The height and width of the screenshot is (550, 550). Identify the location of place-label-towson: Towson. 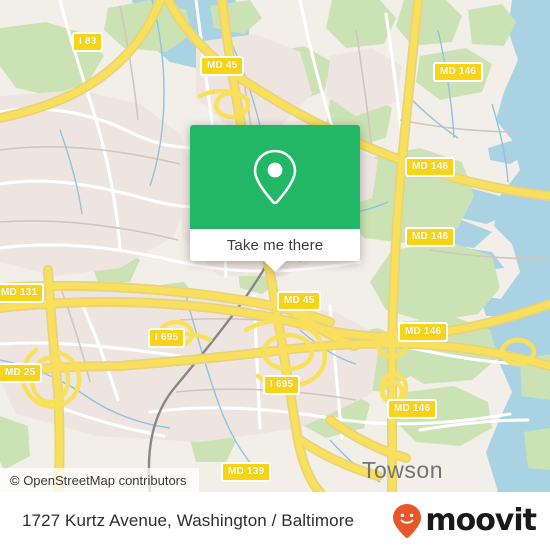
(402, 470).